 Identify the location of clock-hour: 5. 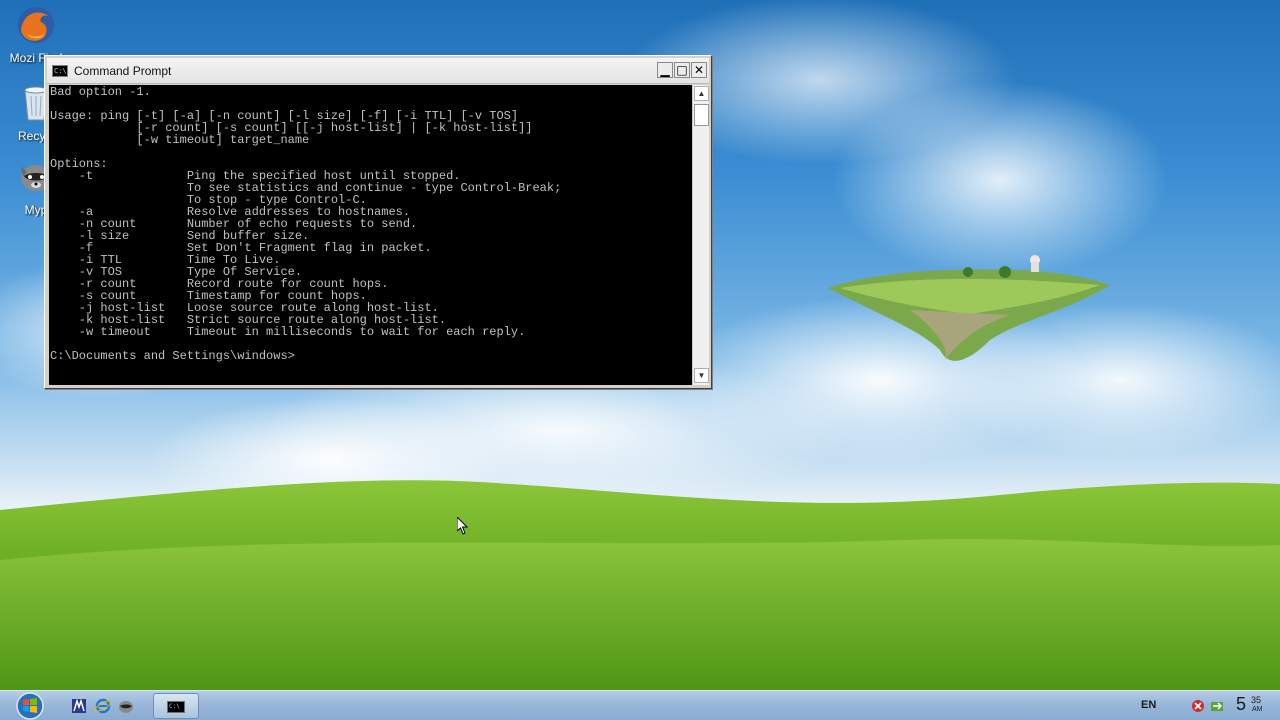
(1241, 704).